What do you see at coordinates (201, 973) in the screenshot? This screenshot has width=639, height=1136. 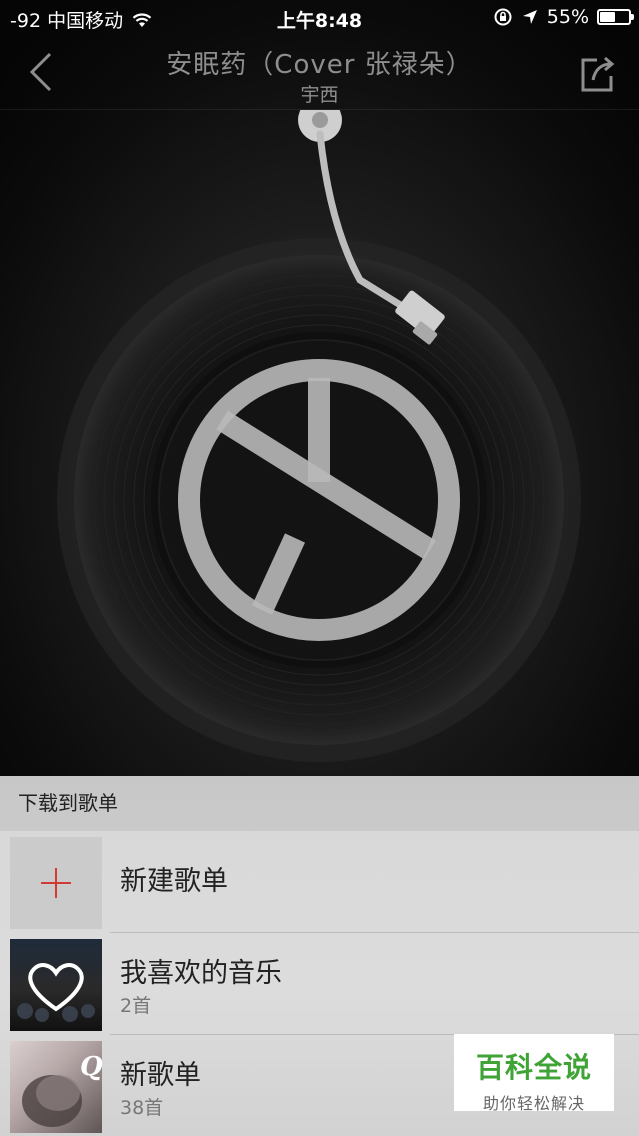 I see `playlist-name: 我喜欢的音乐` at bounding box center [201, 973].